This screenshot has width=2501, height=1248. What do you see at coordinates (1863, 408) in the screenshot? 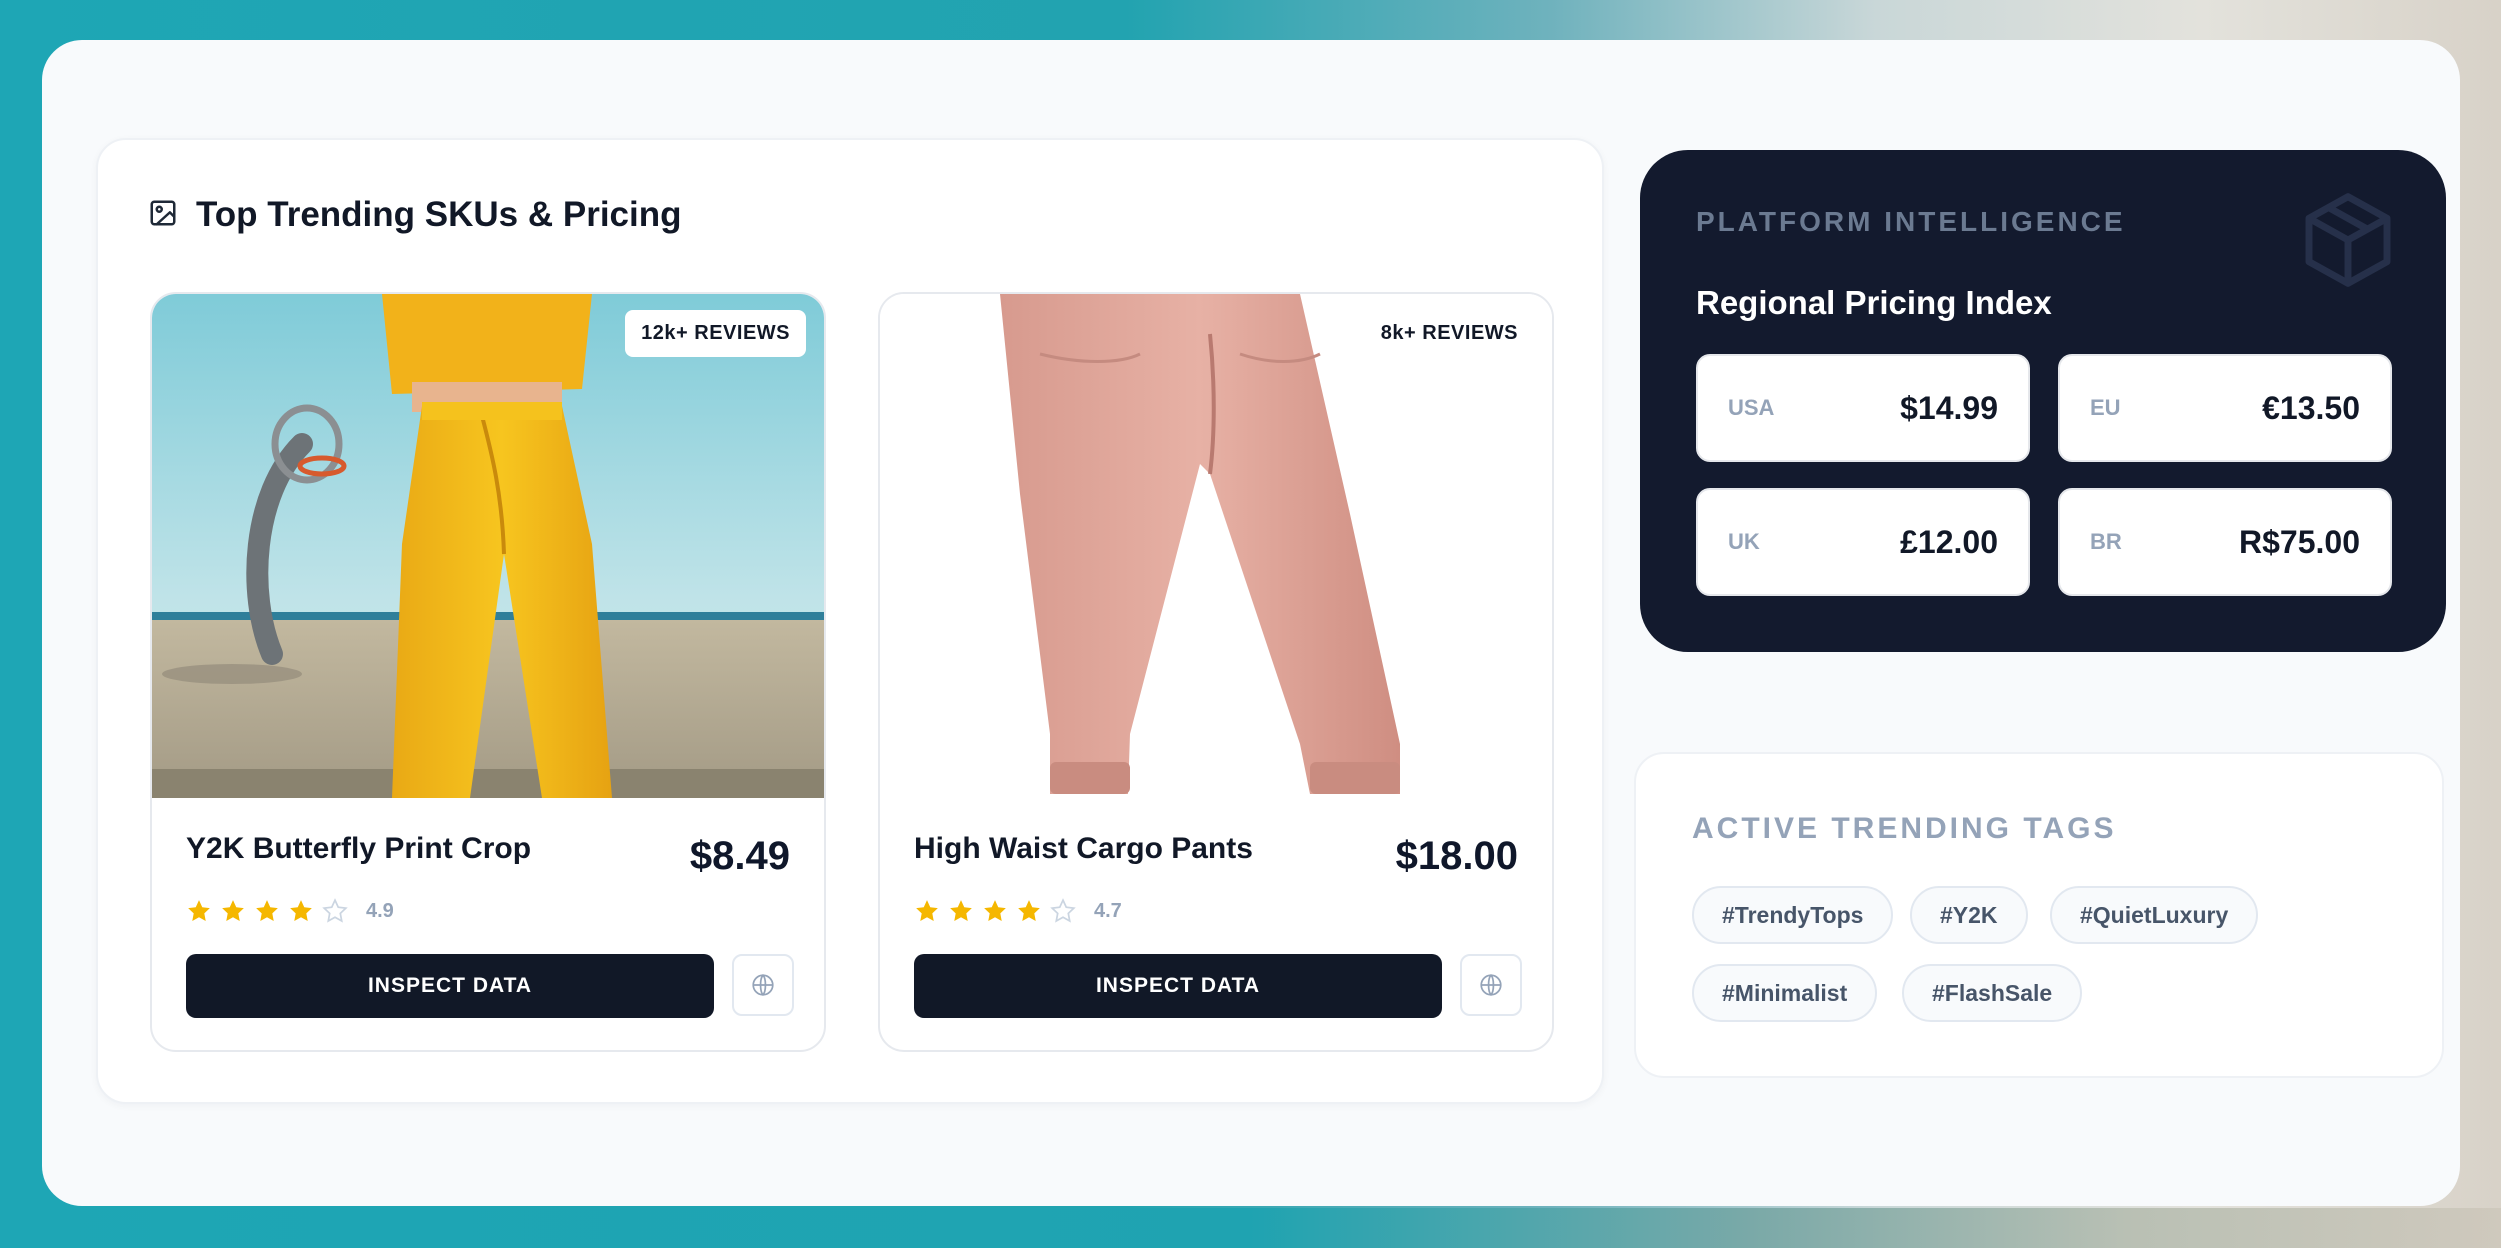
I see `region-price-usa: USA $14.99` at bounding box center [1863, 408].